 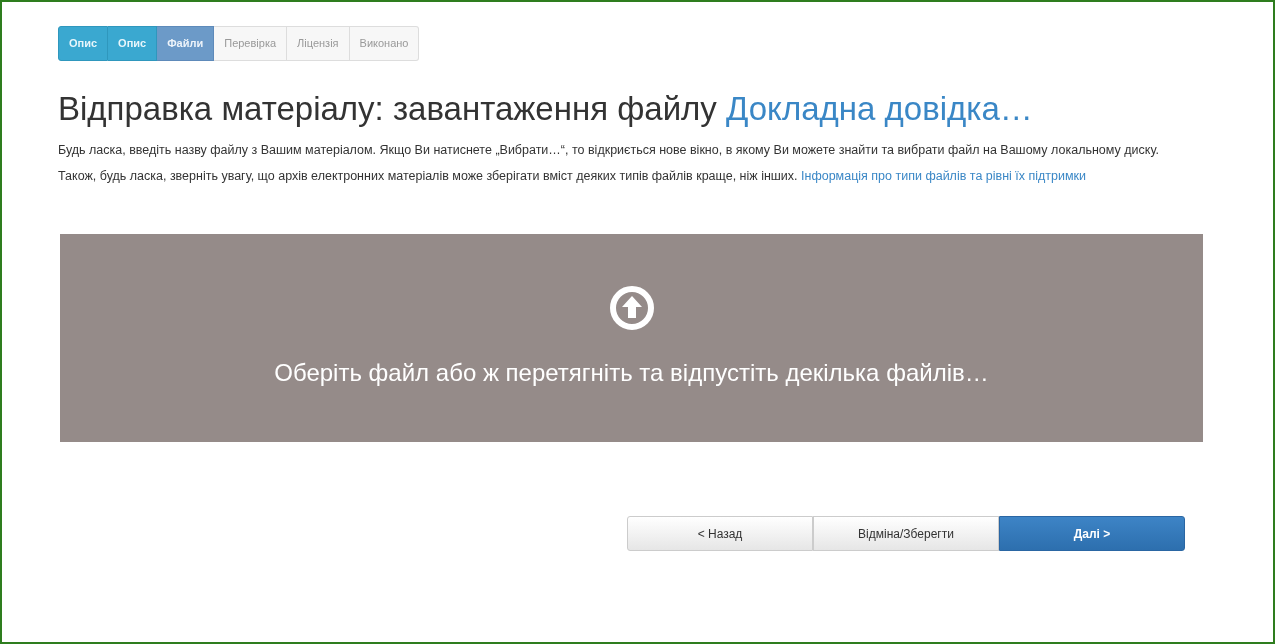 I want to click on step-tab: Виконано, so click(x=384, y=43).